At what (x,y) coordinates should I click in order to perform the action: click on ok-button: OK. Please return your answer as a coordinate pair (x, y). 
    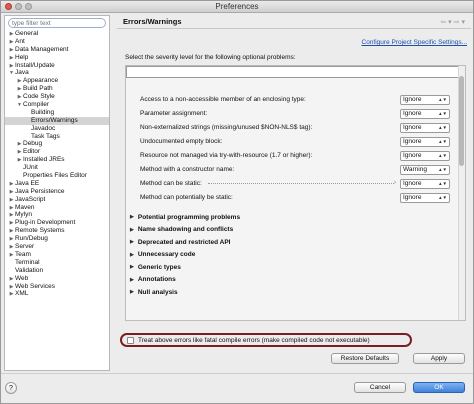
    Looking at the image, I should click on (439, 387).